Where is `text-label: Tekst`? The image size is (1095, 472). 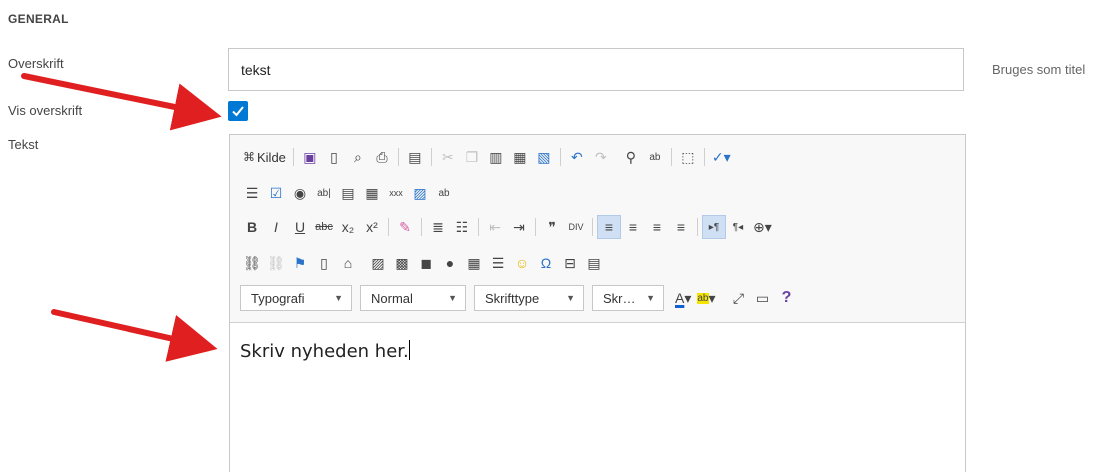 text-label: Tekst is located at coordinates (23, 144).